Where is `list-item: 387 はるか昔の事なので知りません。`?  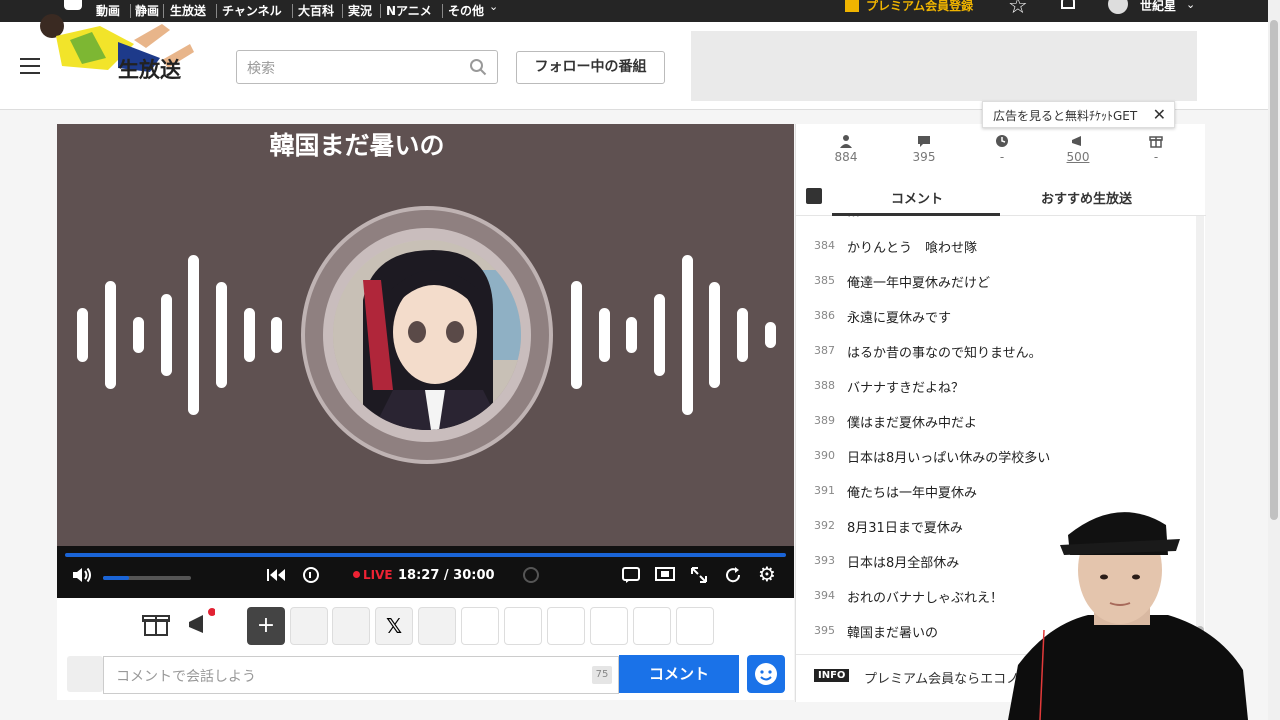
list-item: 387 はるか昔の事なので知りません。 is located at coordinates (996, 352).